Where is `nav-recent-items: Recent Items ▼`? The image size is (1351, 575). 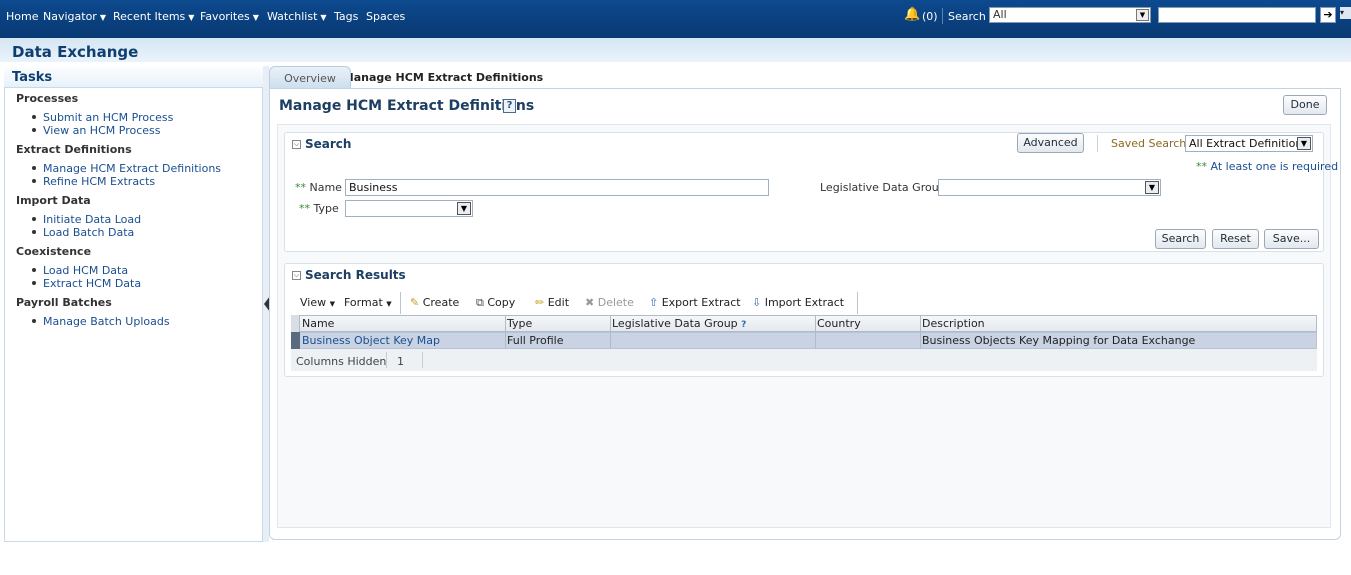 nav-recent-items: Recent Items ▼ is located at coordinates (153, 16).